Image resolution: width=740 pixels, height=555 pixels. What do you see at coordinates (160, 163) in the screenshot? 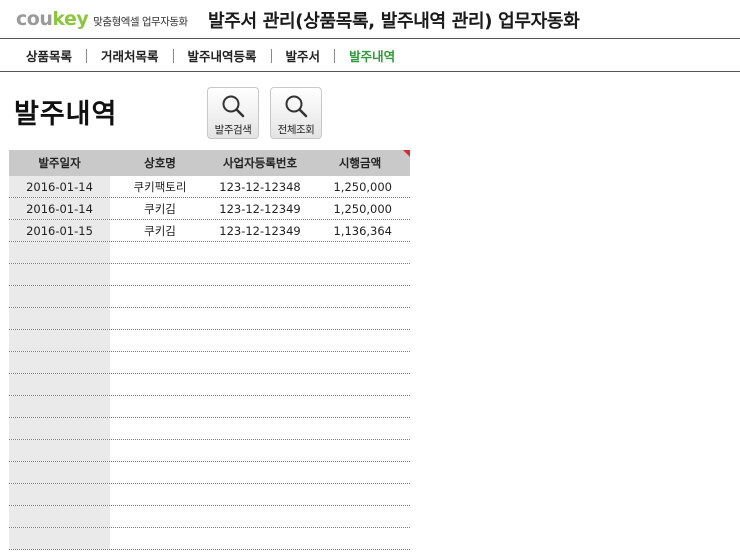
I see `column-header-company: 상호명` at bounding box center [160, 163].